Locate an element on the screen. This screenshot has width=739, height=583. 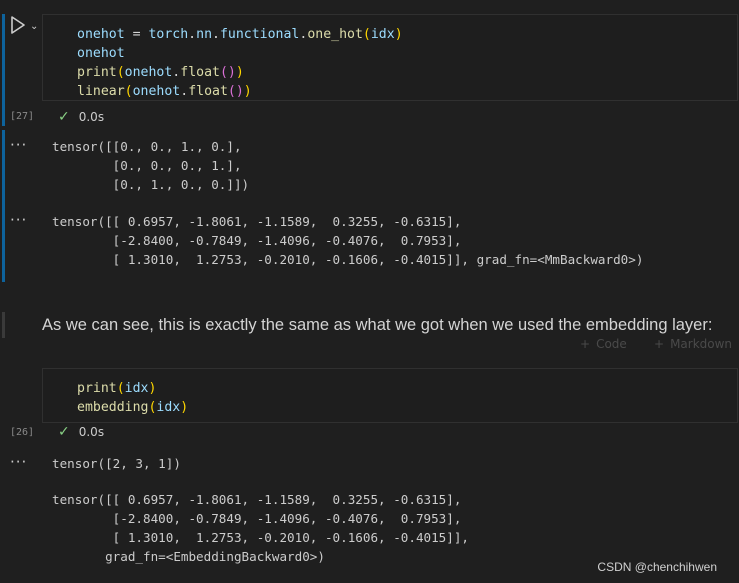
cell-2-code: print(idx) embedding(idx) is located at coordinates (132, 398).